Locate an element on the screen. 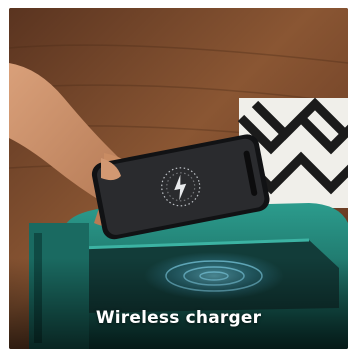  image-caption: Wireless charger is located at coordinates (178, 318).